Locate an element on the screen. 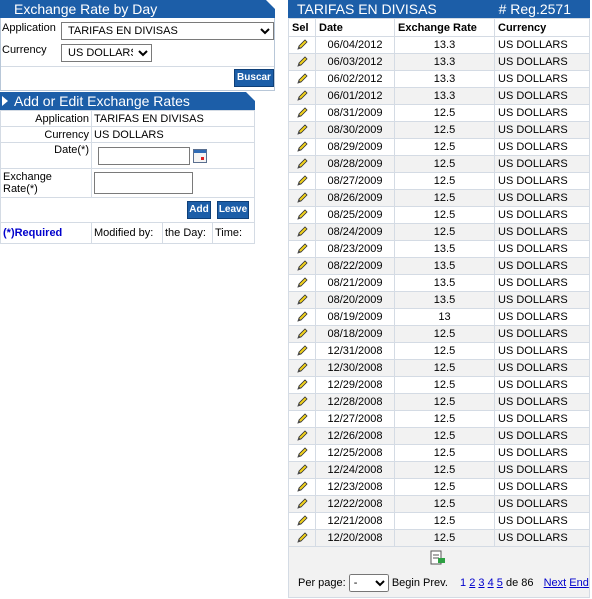  page-link-5: 5 is located at coordinates (500, 583).